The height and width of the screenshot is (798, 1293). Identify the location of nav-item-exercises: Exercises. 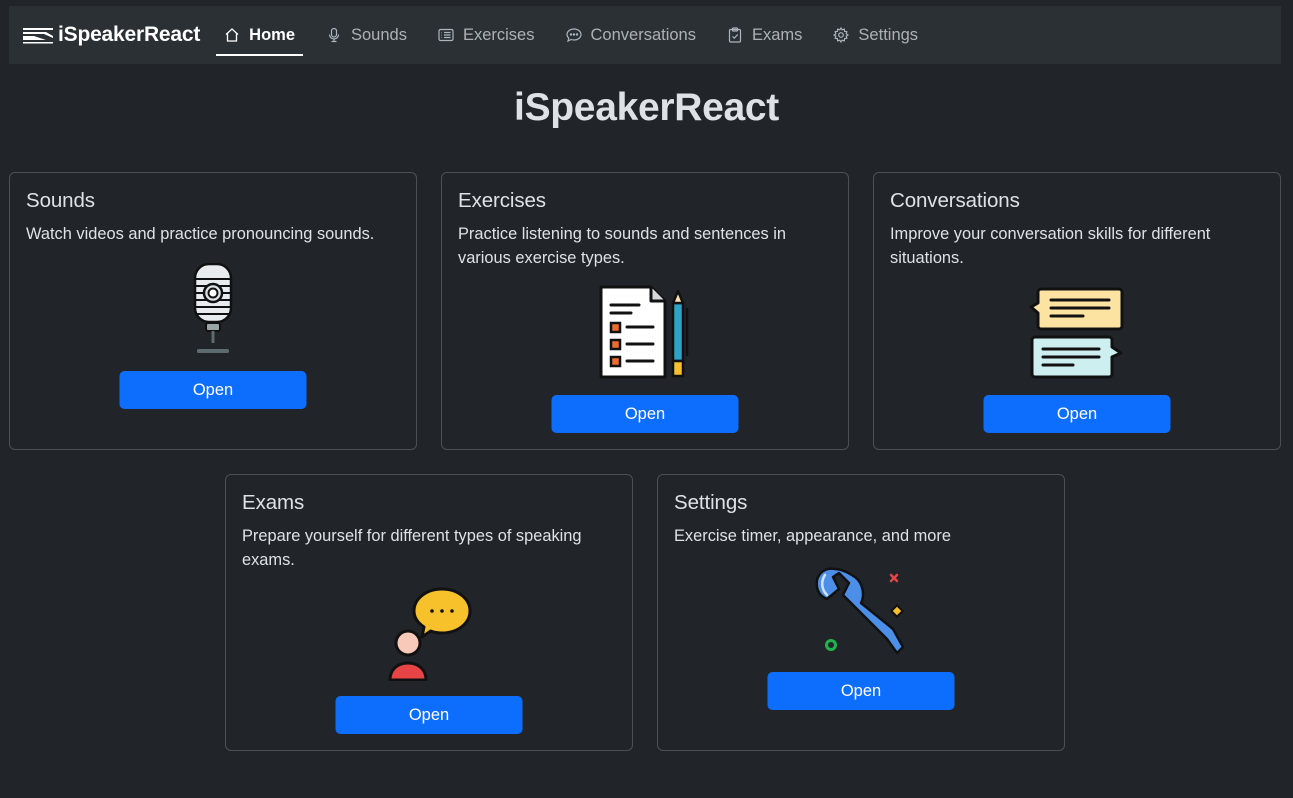
(486, 35).